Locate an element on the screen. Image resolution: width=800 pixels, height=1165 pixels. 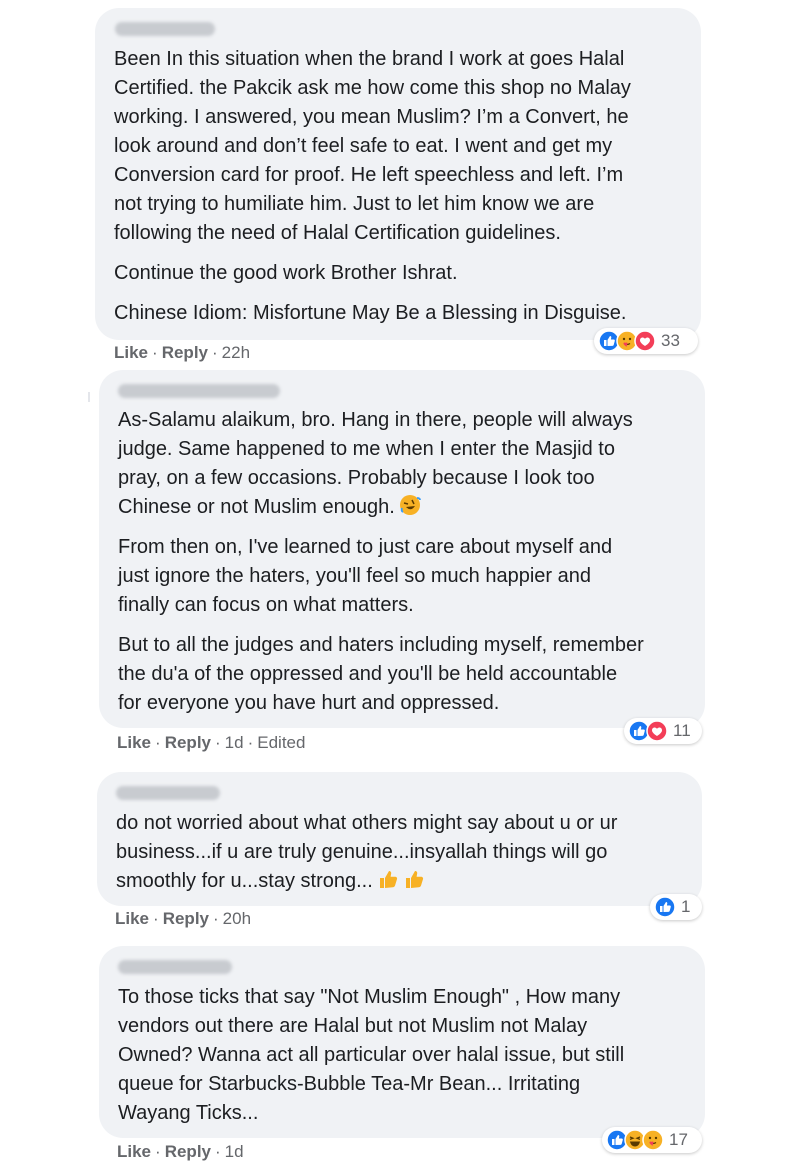
rolling-laughing-emoji-icon is located at coordinates (410, 505).